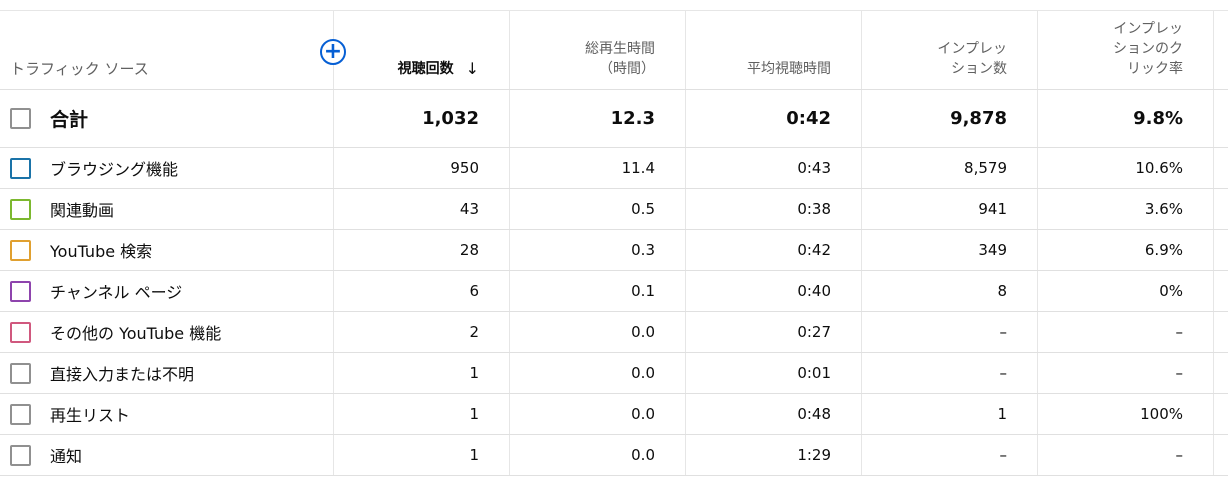  What do you see at coordinates (464, 168) in the screenshot?
I see `row-views: 950` at bounding box center [464, 168].